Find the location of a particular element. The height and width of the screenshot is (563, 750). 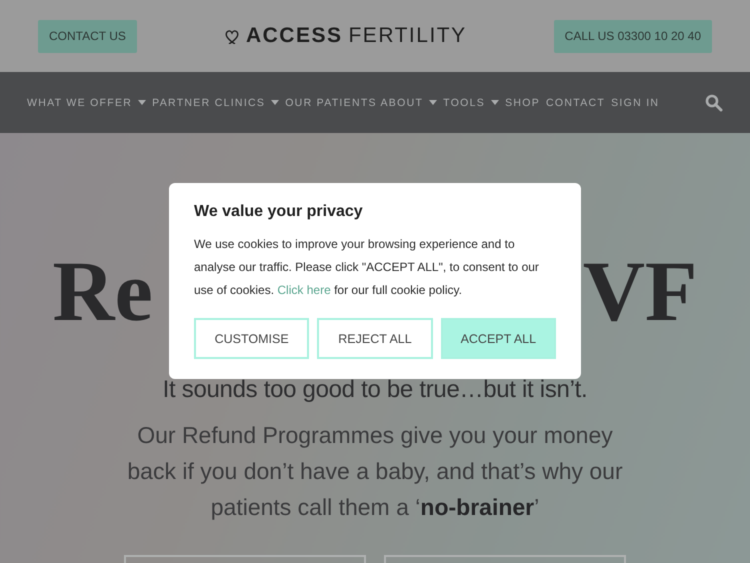

nav-link: TOOLS is located at coordinates (471, 102).